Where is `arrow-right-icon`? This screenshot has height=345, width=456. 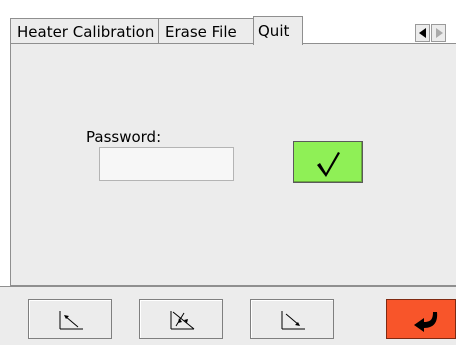
arrow-right-icon is located at coordinates (439, 33).